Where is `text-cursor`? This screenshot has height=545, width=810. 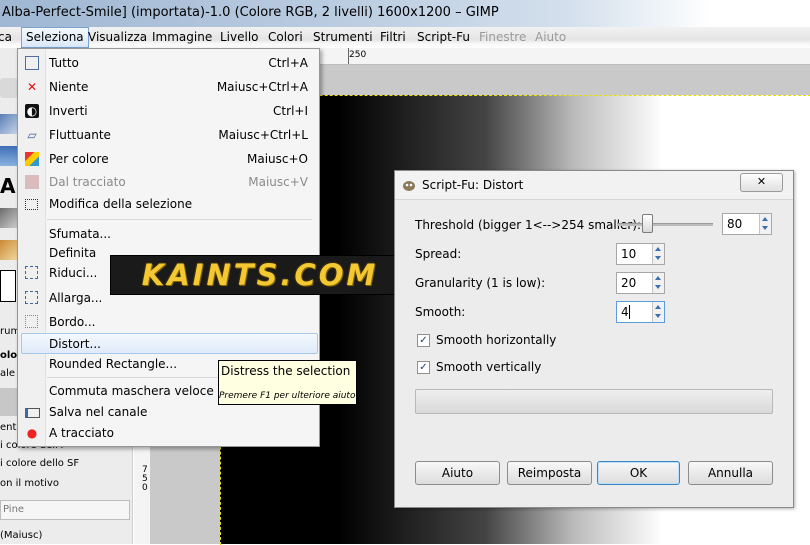
text-cursor is located at coordinates (629, 312).